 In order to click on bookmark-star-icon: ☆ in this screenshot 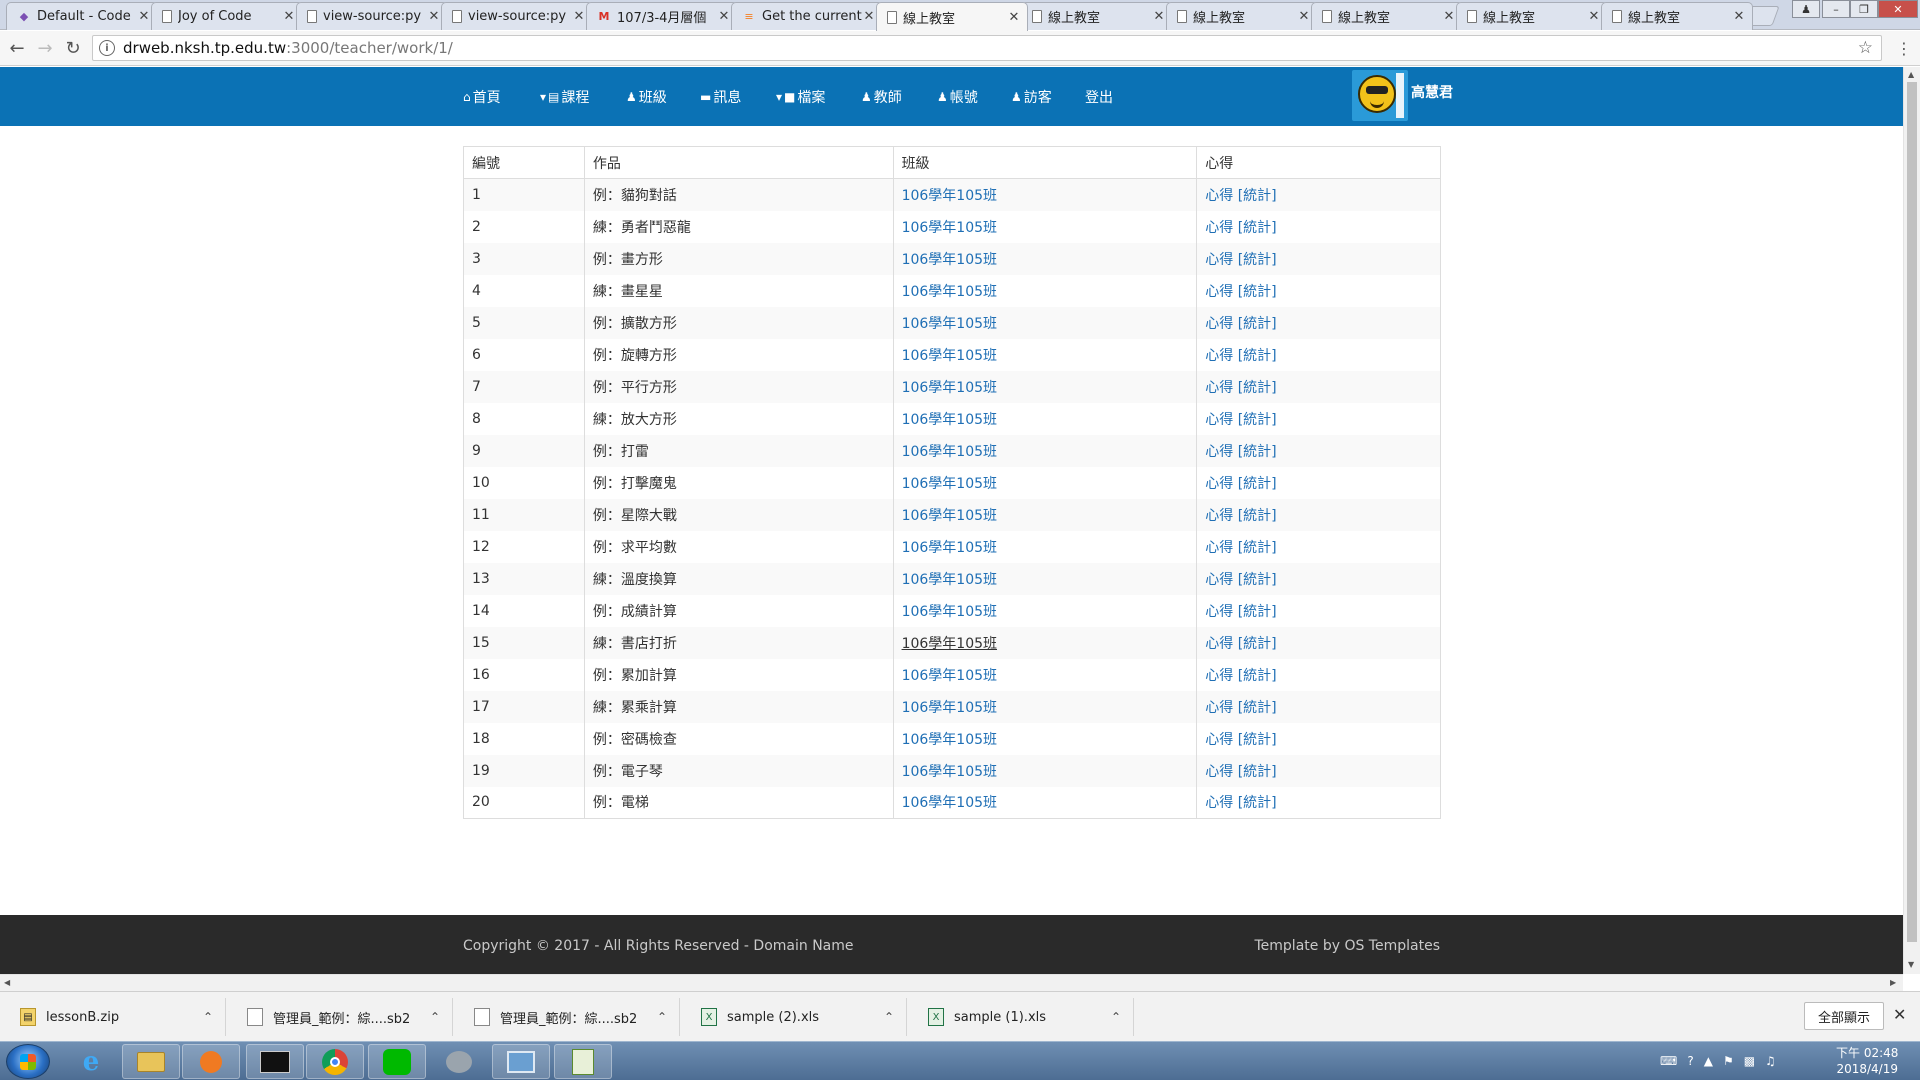, I will do `click(1865, 48)`.